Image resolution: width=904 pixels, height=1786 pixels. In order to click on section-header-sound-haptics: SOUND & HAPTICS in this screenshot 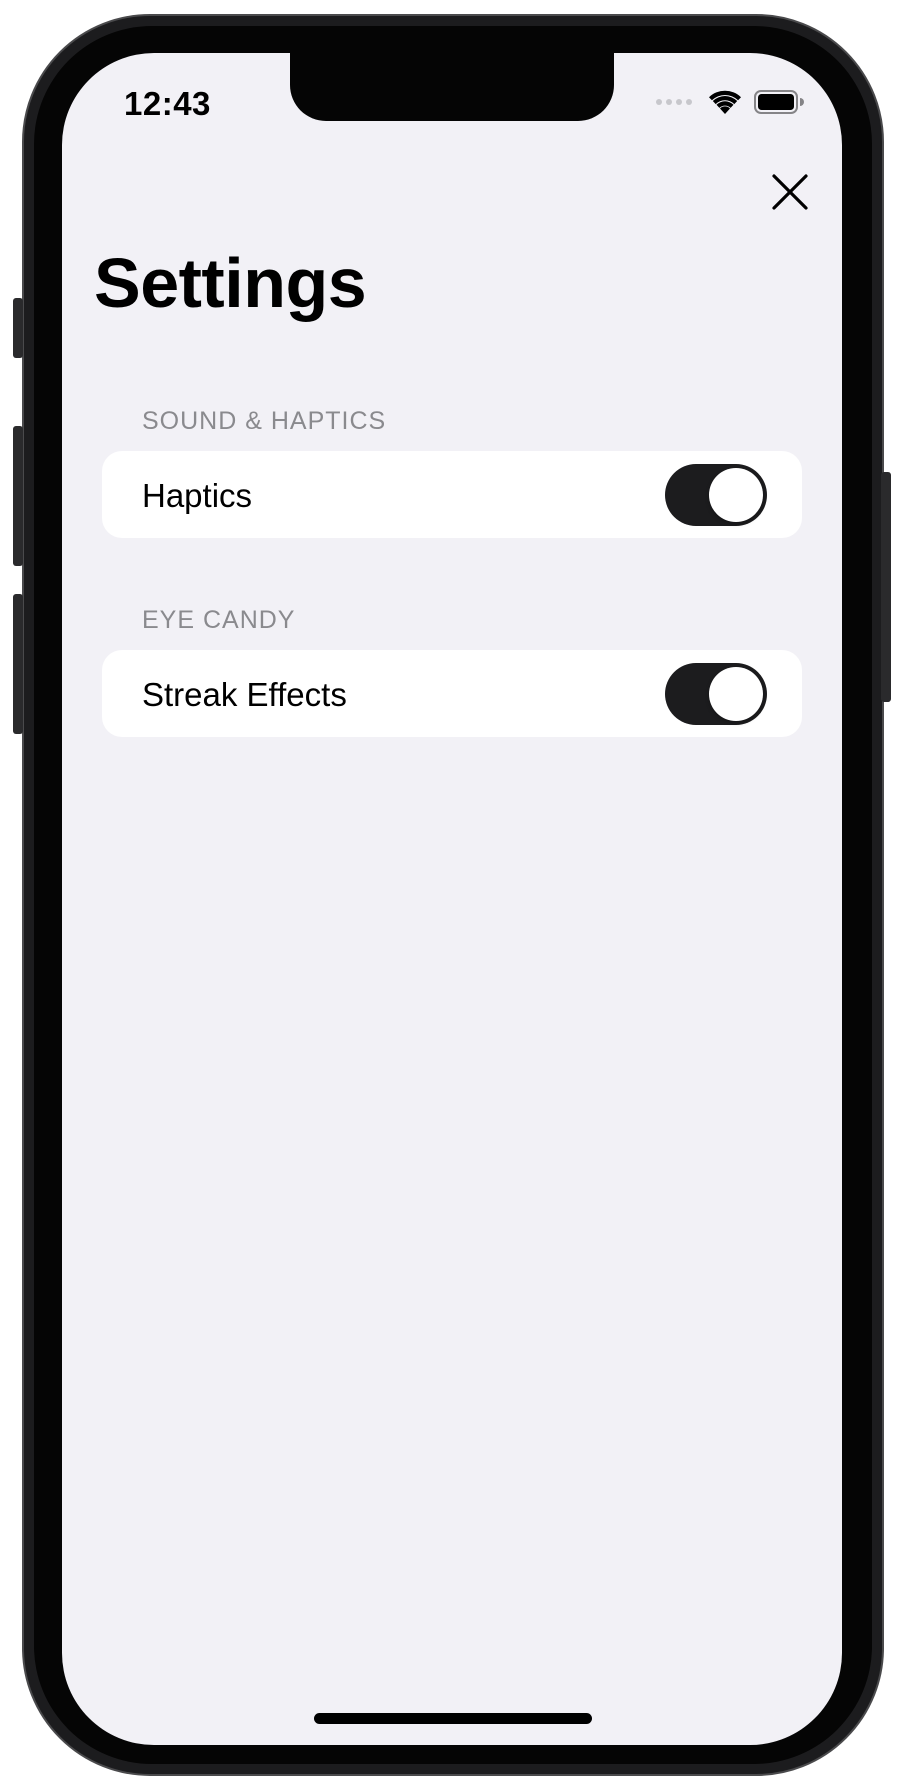, I will do `click(264, 421)`.